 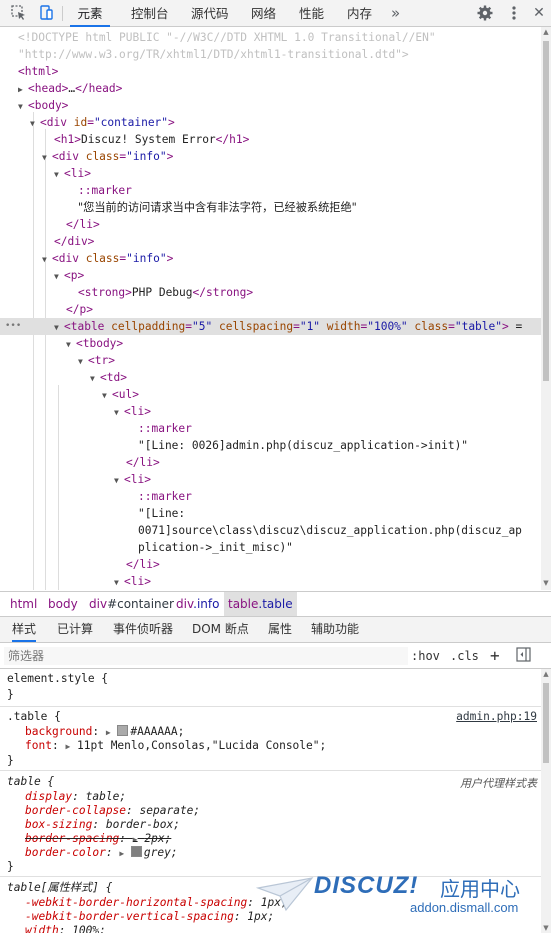 I want to click on rule-selector: table[属性样式] {, so click(x=59, y=888).